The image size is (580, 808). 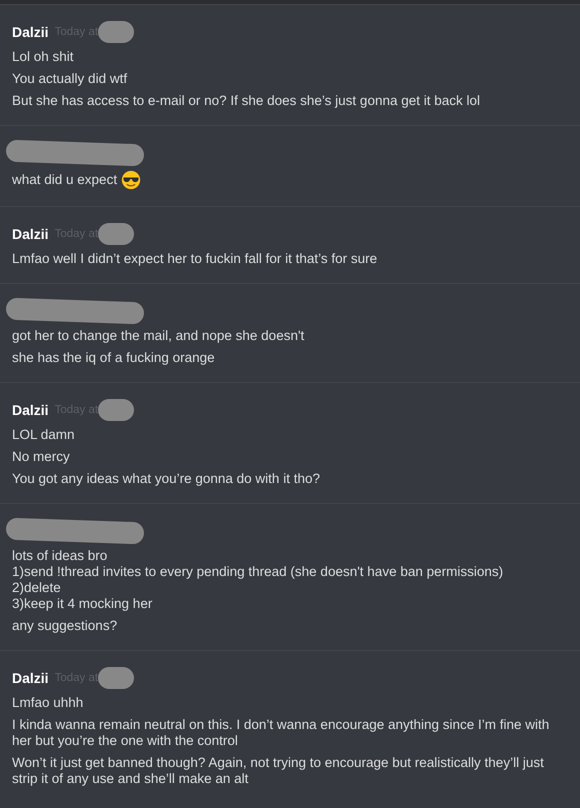 What do you see at coordinates (258, 580) in the screenshot?
I see `message-text: lots of ideas bro 1)send !thread invites to every pending thread (she doesn't have ban permissions) 2)delete 3)keep it 4 mocking her` at bounding box center [258, 580].